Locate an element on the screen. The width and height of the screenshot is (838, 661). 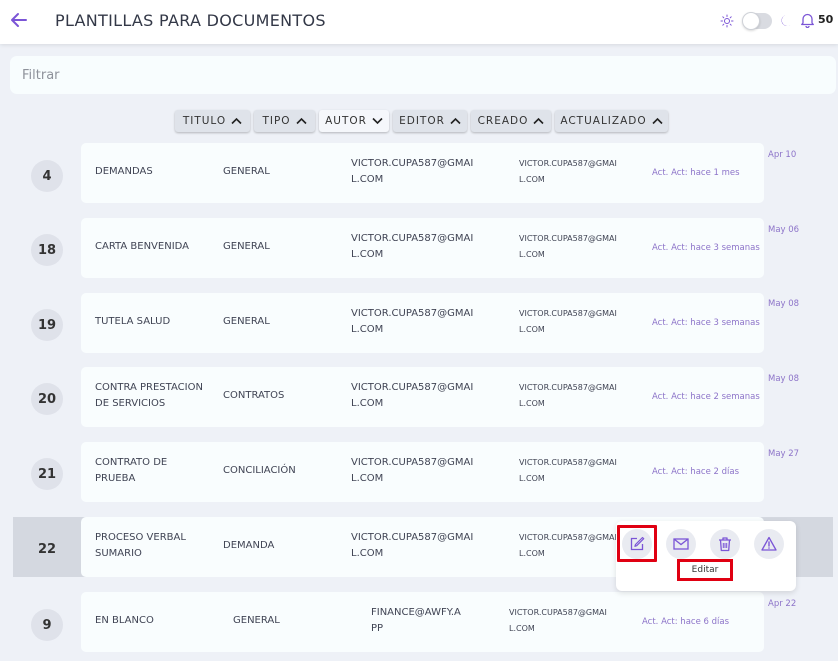
delete-button is located at coordinates (725, 544).